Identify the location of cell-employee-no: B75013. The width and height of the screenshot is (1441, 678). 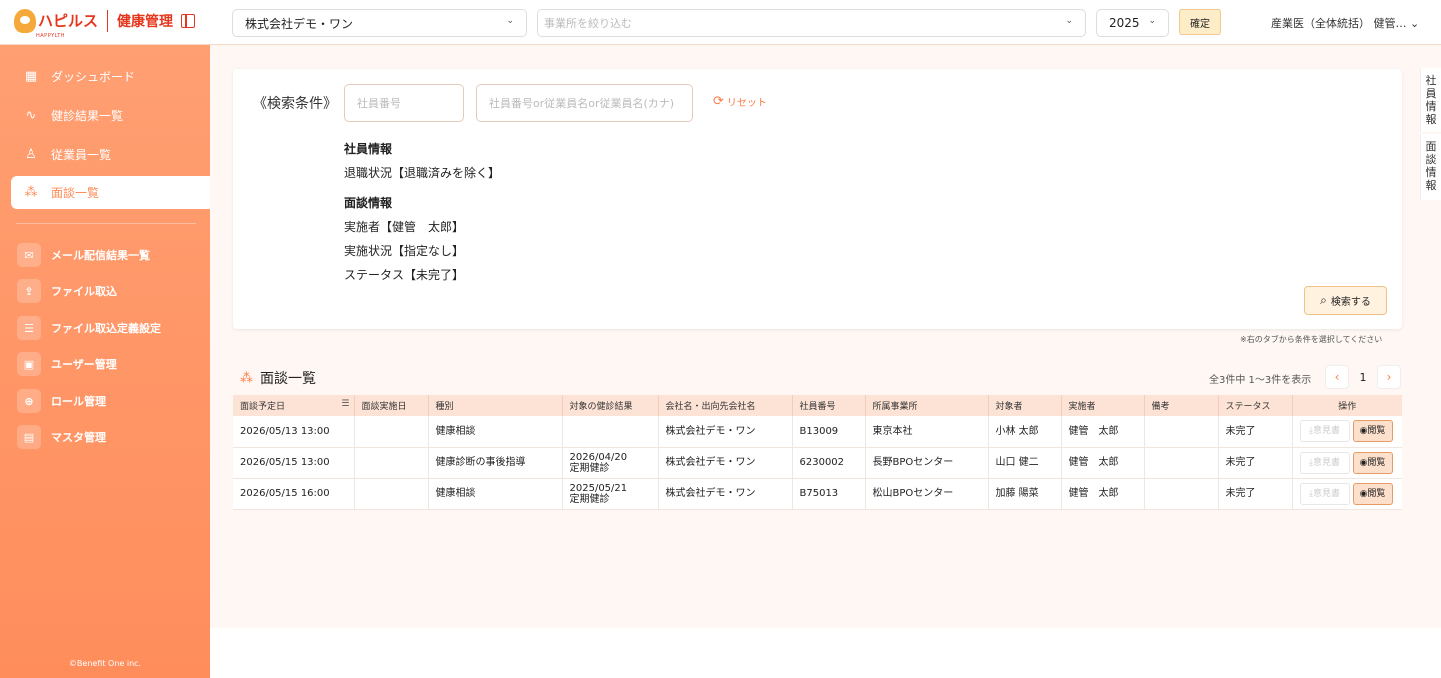
(828, 494).